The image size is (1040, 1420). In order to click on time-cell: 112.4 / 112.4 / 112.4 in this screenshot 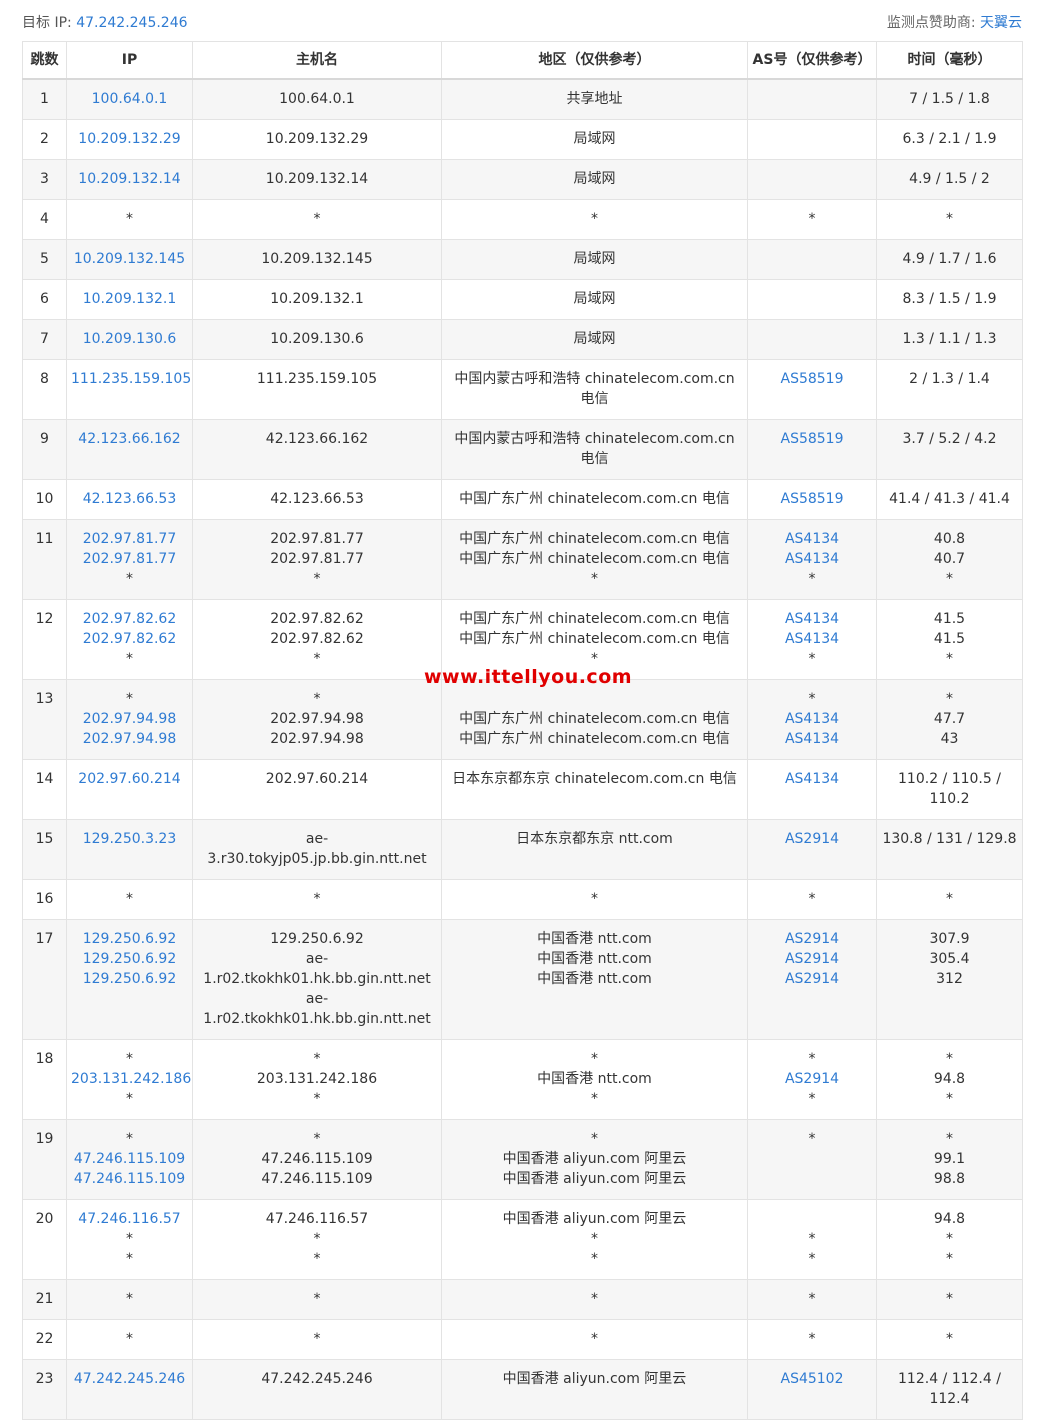, I will do `click(949, 1389)`.